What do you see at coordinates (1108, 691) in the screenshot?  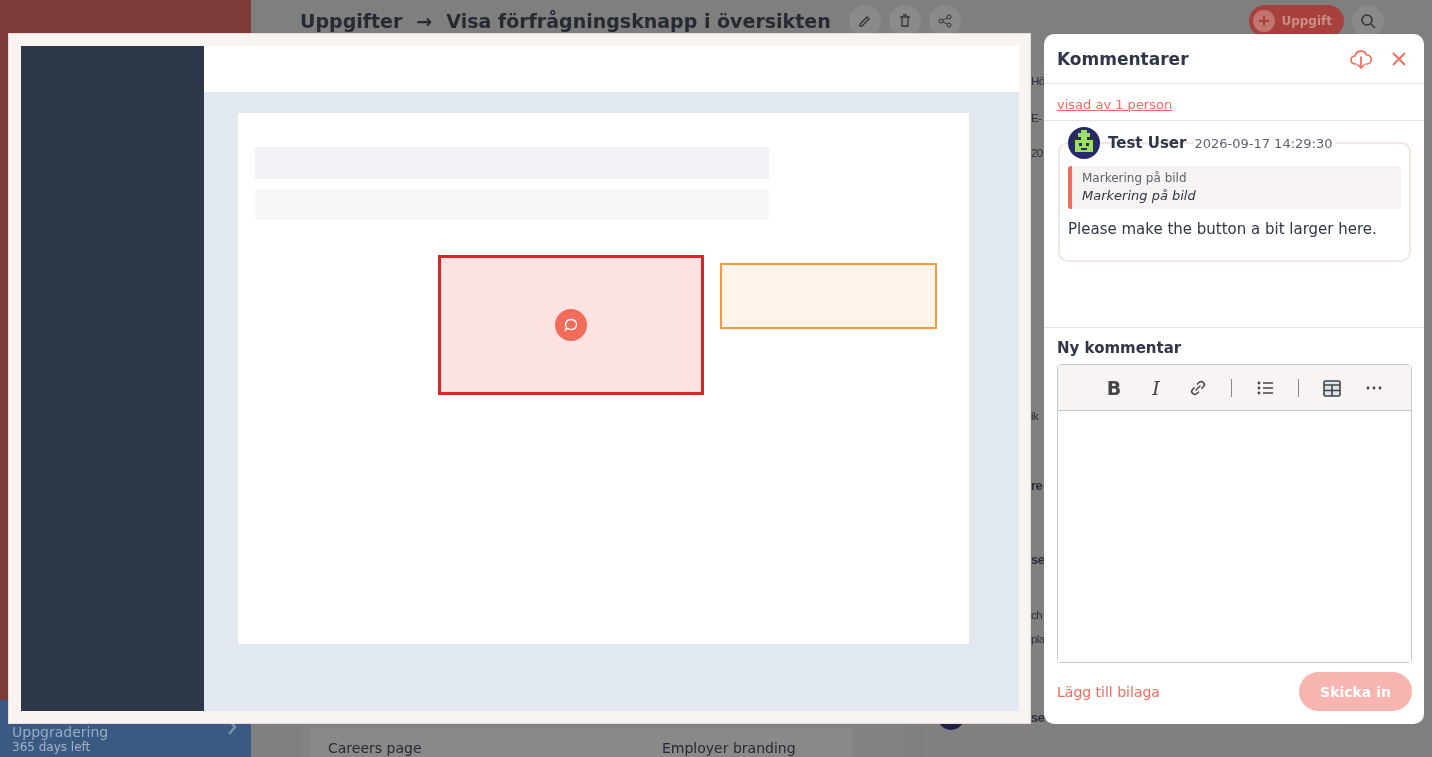 I see `attach-link: Lägg till bilaga` at bounding box center [1108, 691].